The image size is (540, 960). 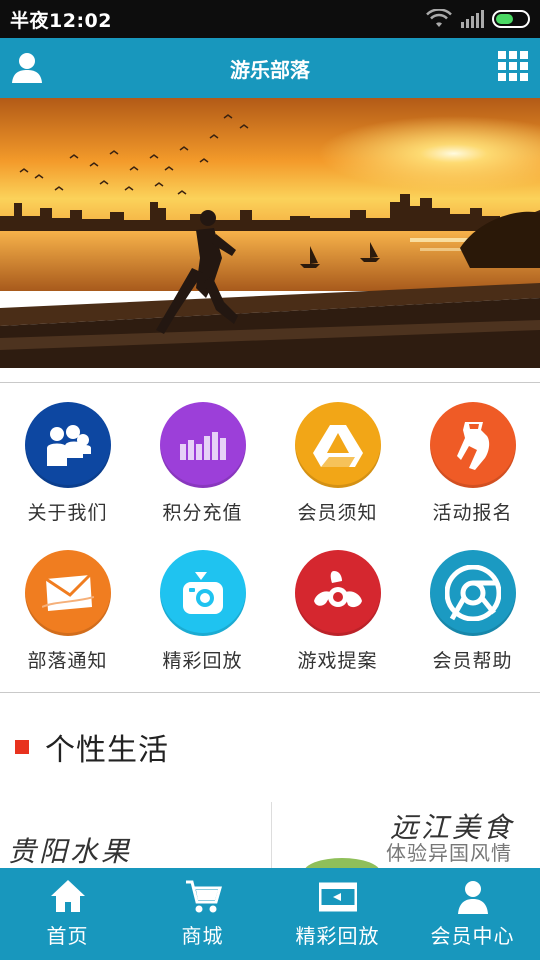 I want to click on air-icon, so click(x=337, y=593).